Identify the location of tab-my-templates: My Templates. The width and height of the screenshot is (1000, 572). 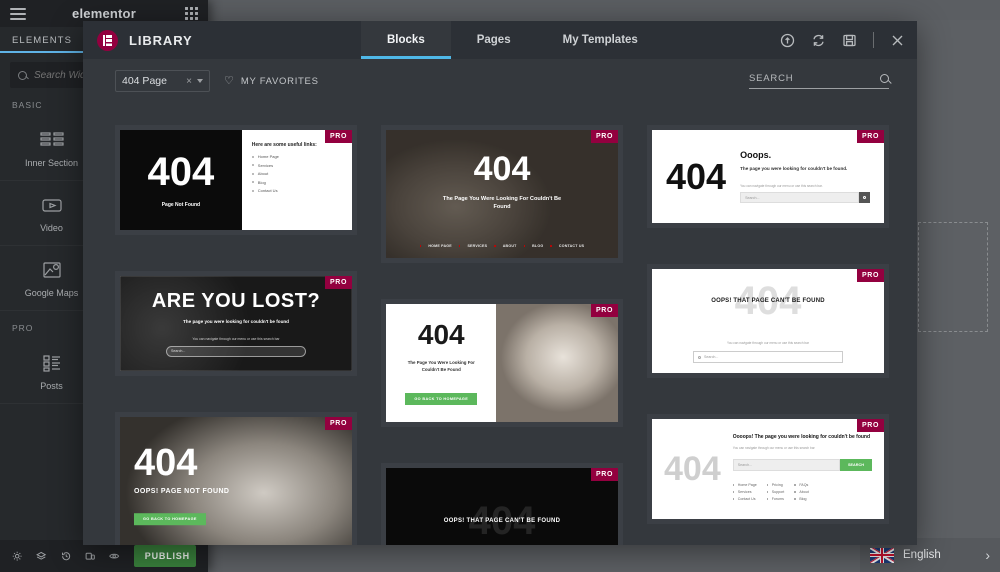
(600, 40).